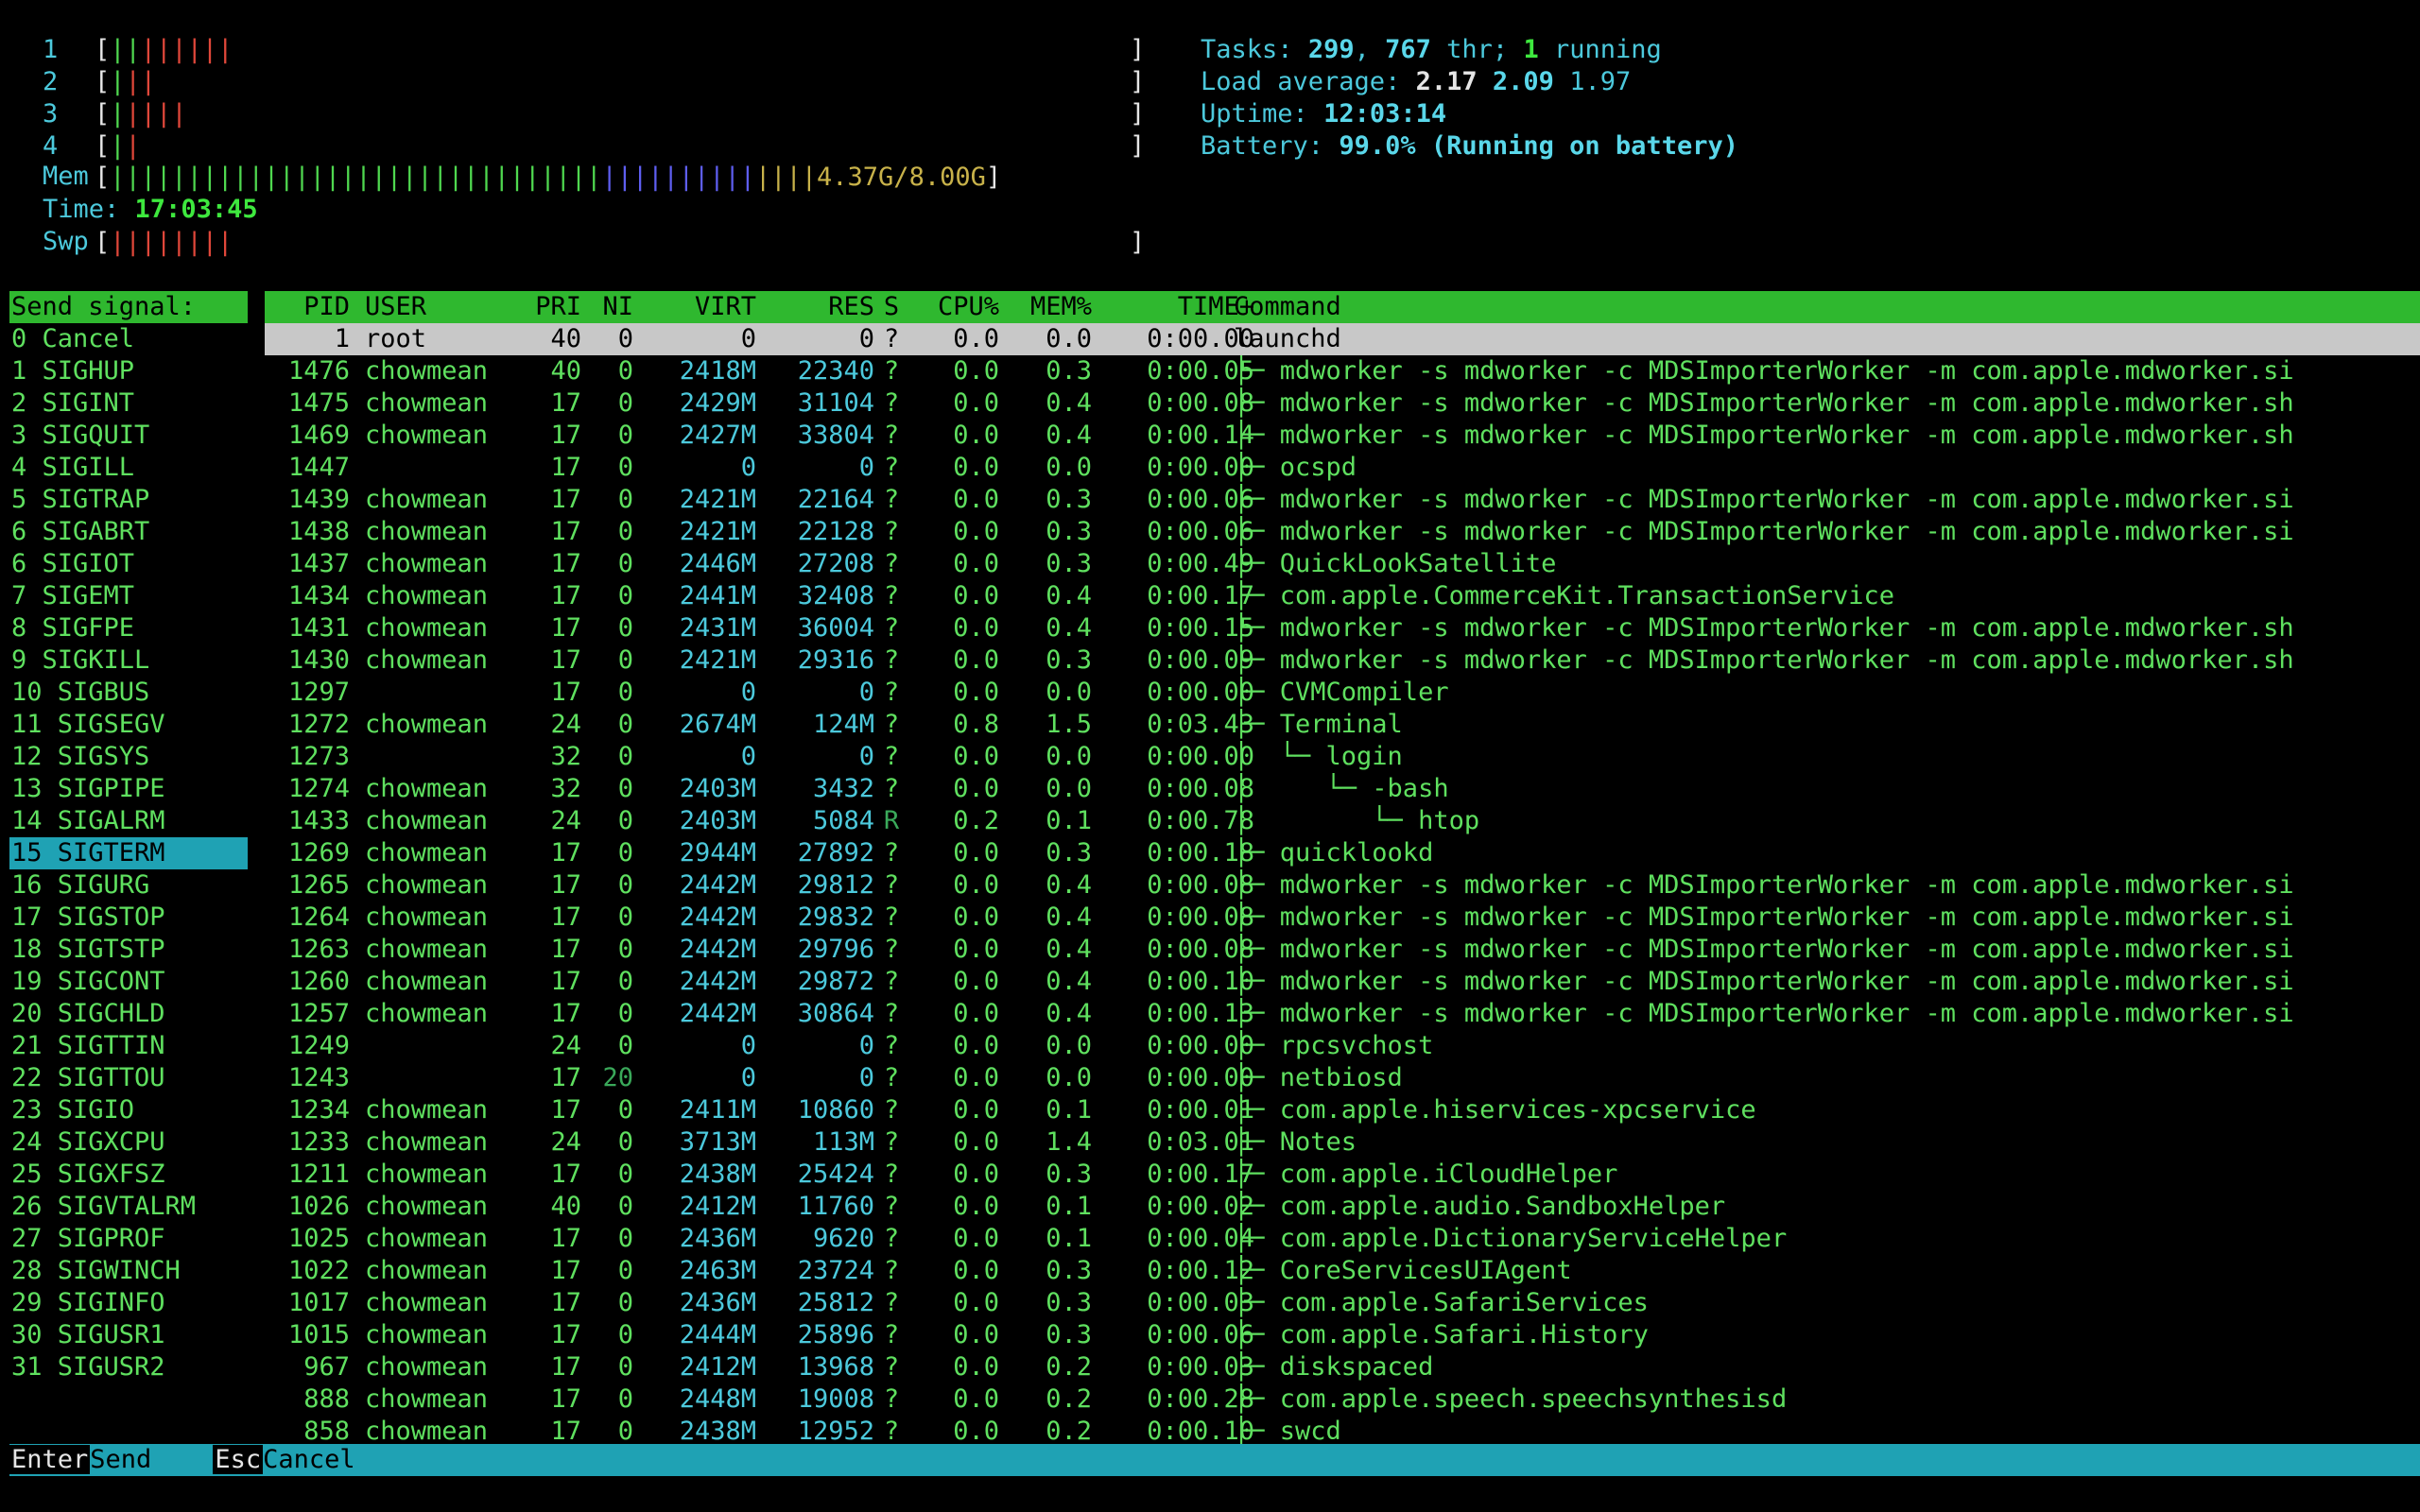  I want to click on cell-ni: 0, so click(625, 1045).